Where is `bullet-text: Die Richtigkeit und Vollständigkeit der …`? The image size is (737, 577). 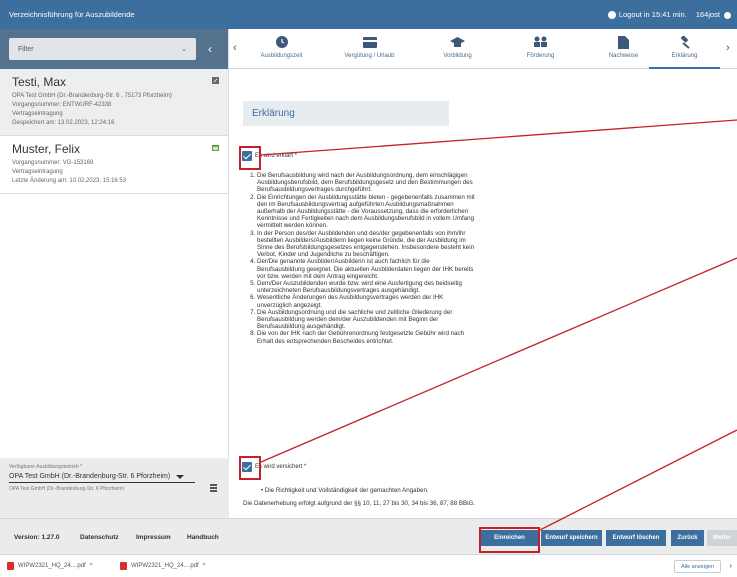
bullet-text: Die Richtigkeit und Vollständigkeit der … is located at coordinates (346, 490).